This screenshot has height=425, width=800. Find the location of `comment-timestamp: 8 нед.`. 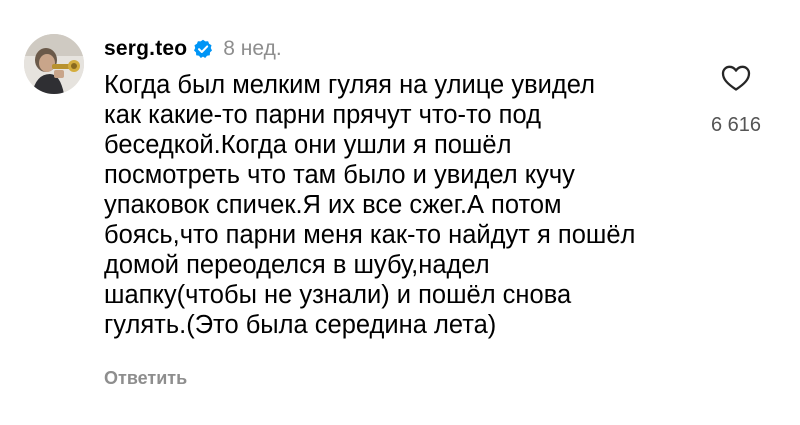

comment-timestamp: 8 нед. is located at coordinates (252, 48).